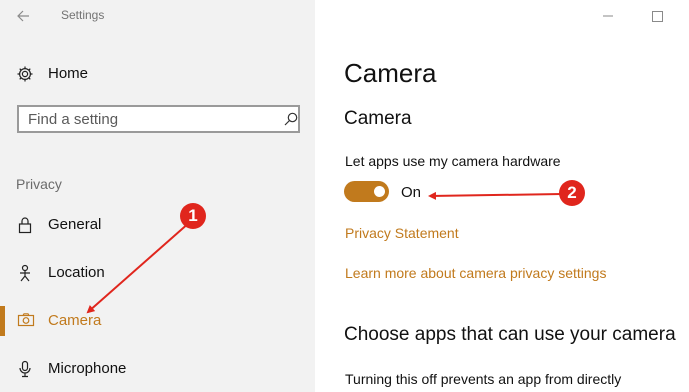 The height and width of the screenshot is (392, 689). What do you see at coordinates (83, 15) in the screenshot?
I see `window-title: Settings` at bounding box center [83, 15].